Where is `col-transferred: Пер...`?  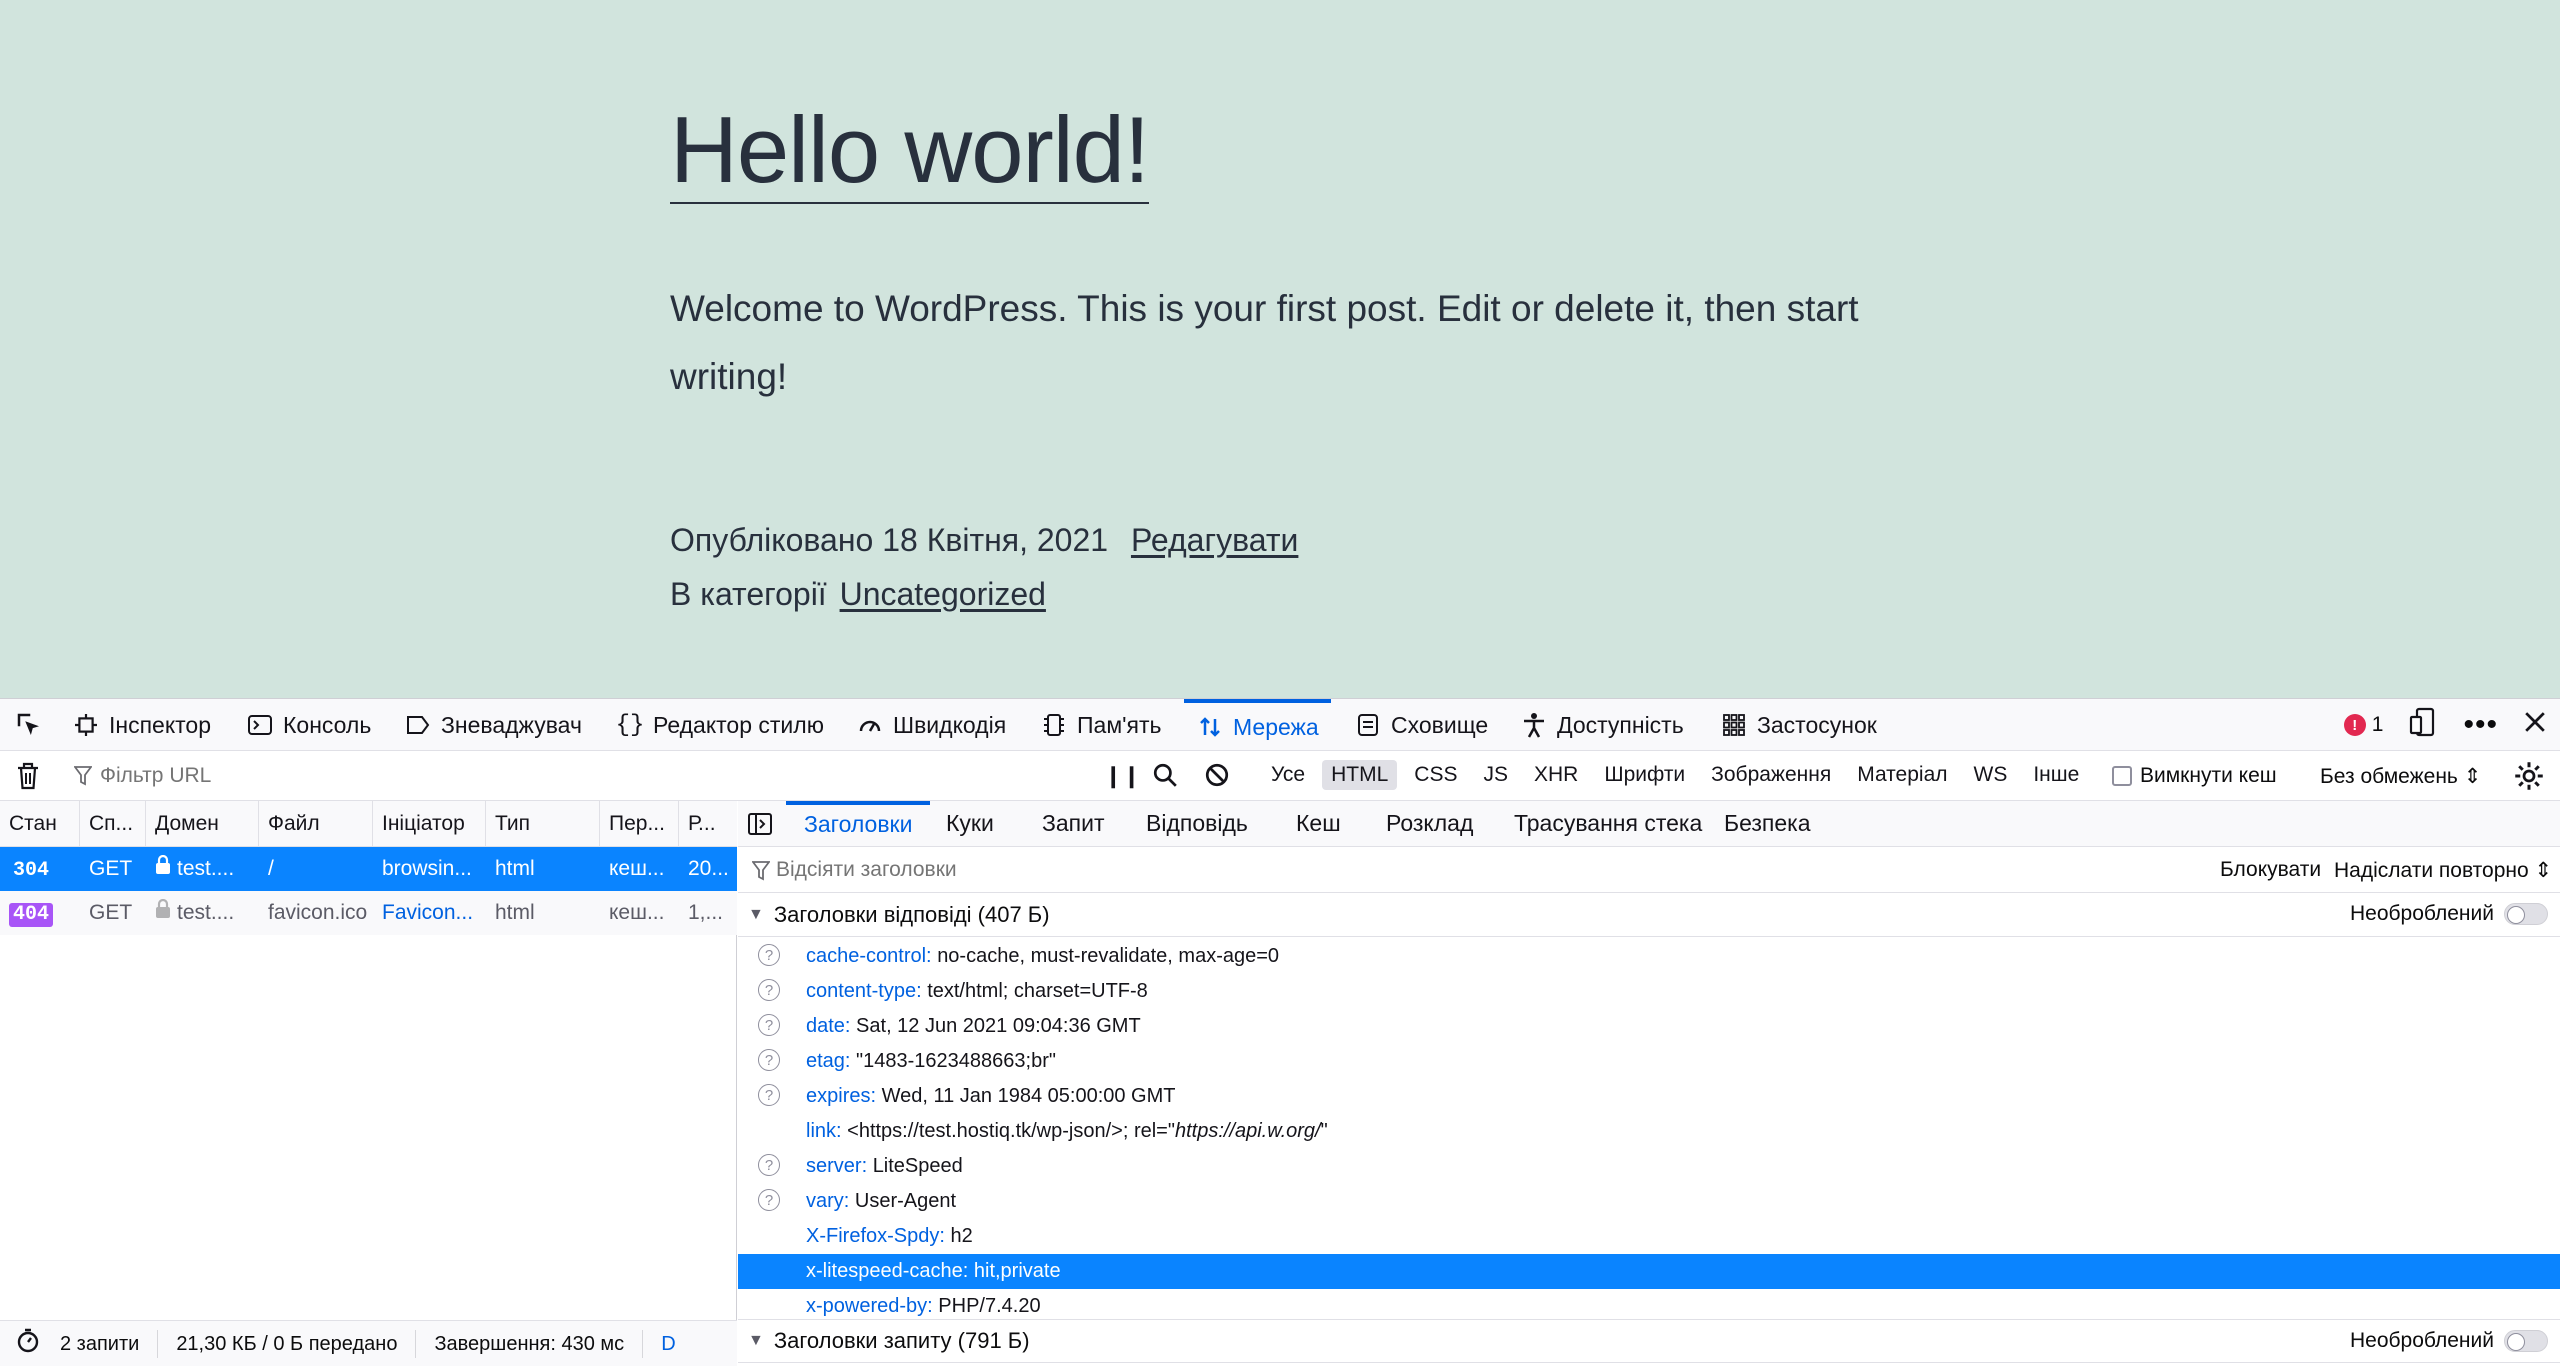
col-transferred: Пер... is located at coordinates (639, 824).